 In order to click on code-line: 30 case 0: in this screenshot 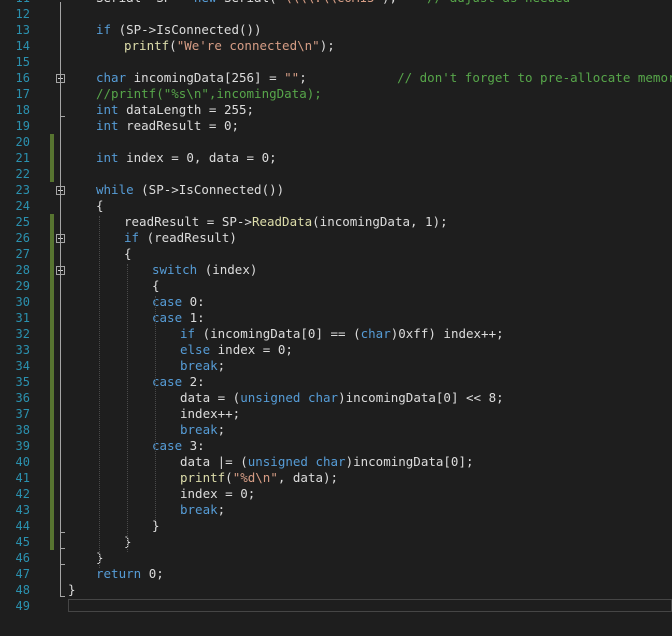, I will do `click(336, 302)`.